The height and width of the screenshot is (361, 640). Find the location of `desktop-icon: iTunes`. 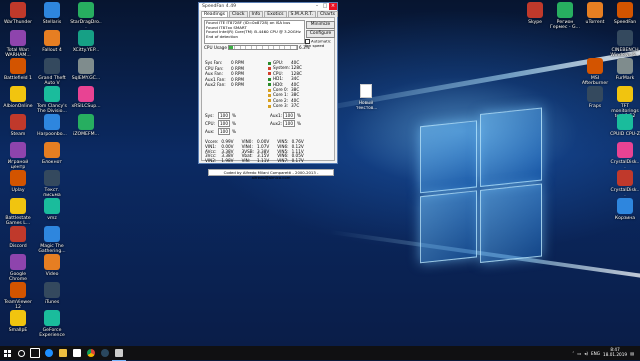

desktop-icon: iTunes is located at coordinates (52, 293).